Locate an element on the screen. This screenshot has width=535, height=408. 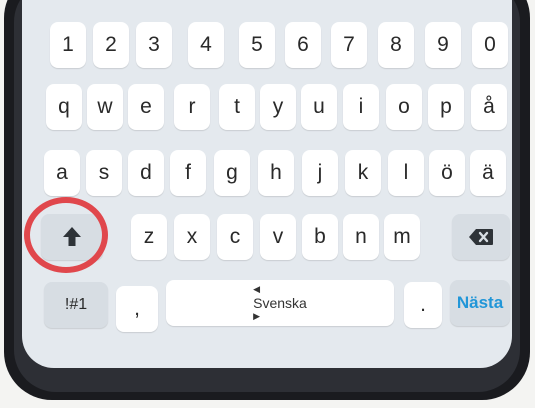
key-v: v is located at coordinates (278, 237).